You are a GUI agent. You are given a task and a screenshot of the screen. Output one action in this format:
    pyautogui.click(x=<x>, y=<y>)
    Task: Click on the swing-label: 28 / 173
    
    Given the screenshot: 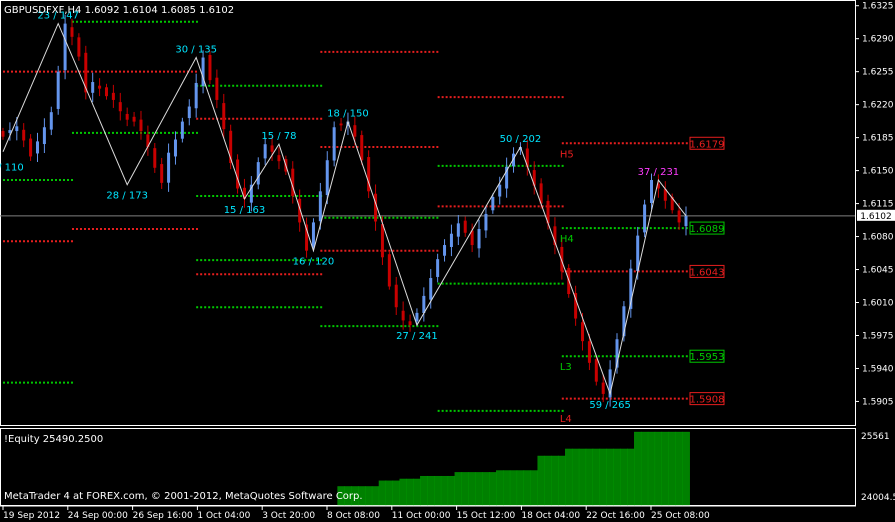 What is the action you would take?
    pyautogui.click(x=127, y=196)
    